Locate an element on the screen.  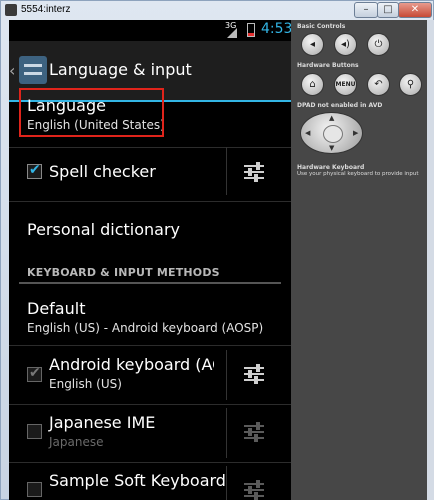
app-icon is located at coordinates (11, 10).